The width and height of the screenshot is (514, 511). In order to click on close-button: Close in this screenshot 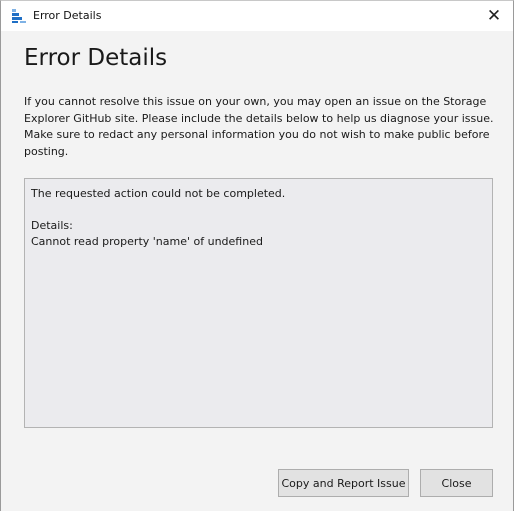, I will do `click(456, 483)`.